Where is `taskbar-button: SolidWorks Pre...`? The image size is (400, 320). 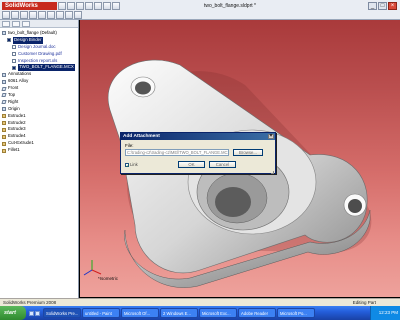 taskbar-button: SolidWorks Pre... is located at coordinates (62, 313).